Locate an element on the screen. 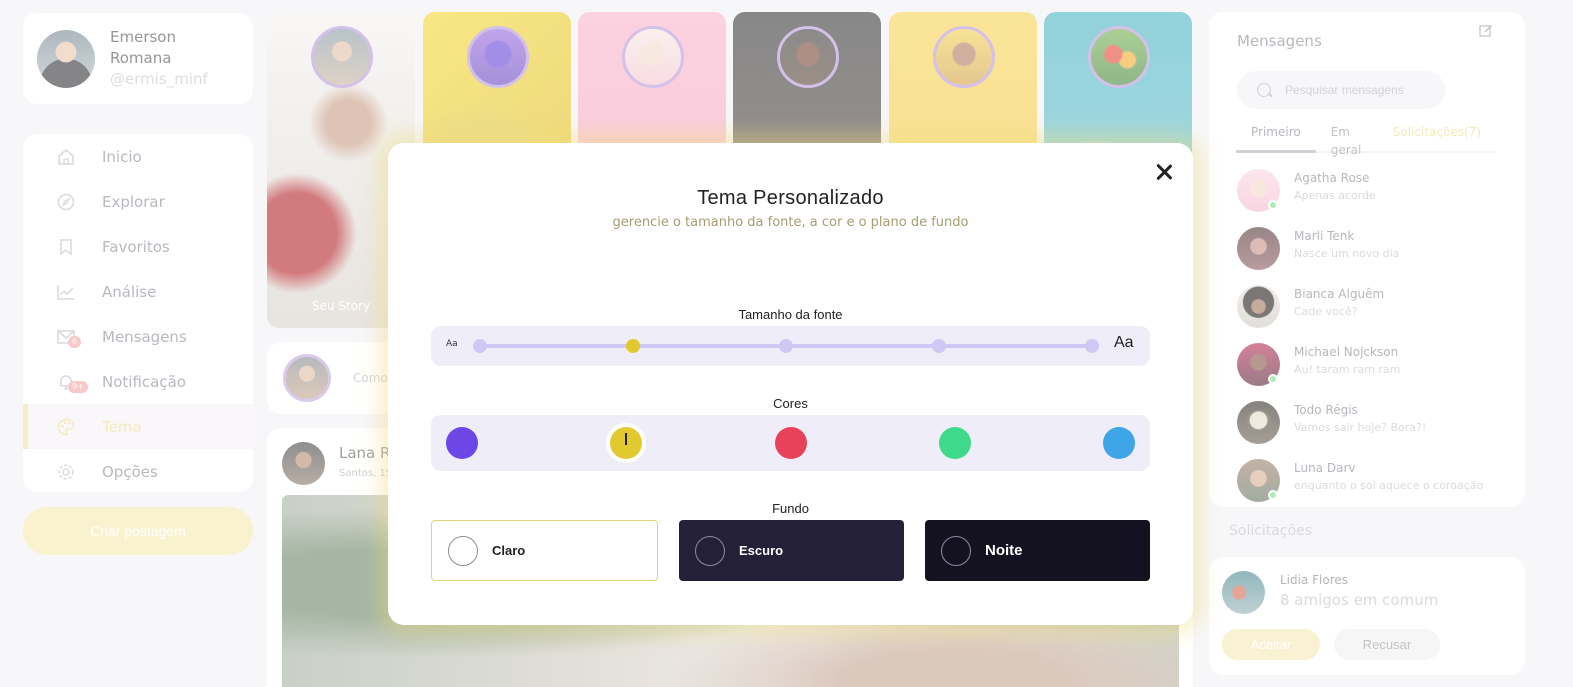 Image resolution: width=1573 pixels, height=687 pixels. background-option-label: Claro is located at coordinates (509, 550).